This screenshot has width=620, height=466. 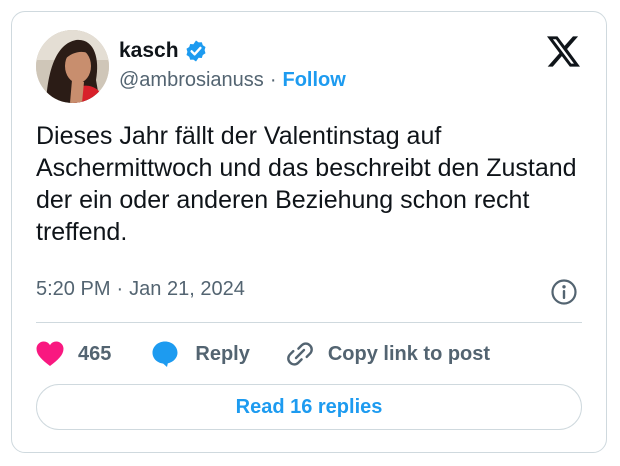 I want to click on avatar-photo-icon, so click(x=72, y=66).